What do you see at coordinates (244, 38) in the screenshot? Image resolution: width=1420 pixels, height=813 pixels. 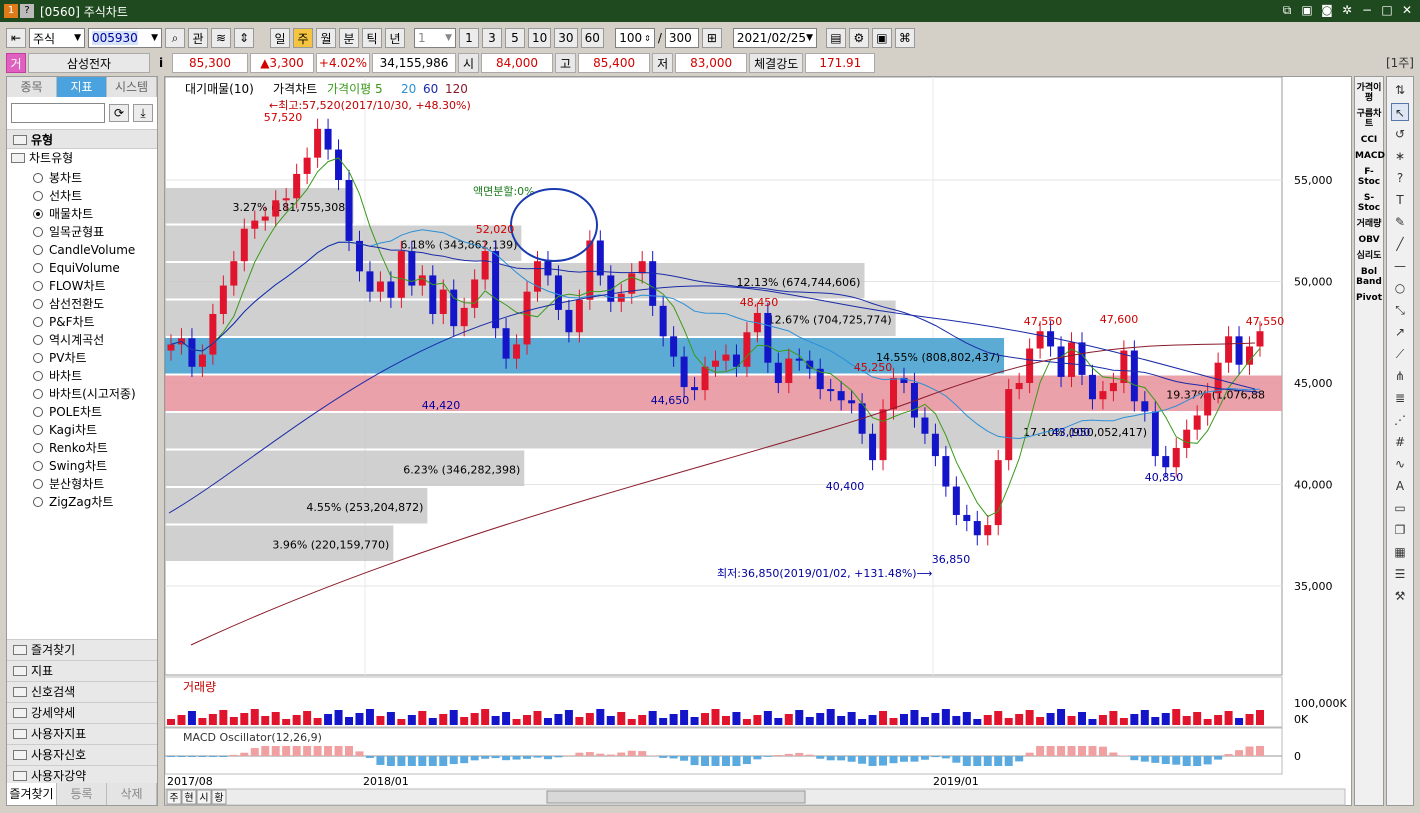 I see `updown-icon: ⇕` at bounding box center [244, 38].